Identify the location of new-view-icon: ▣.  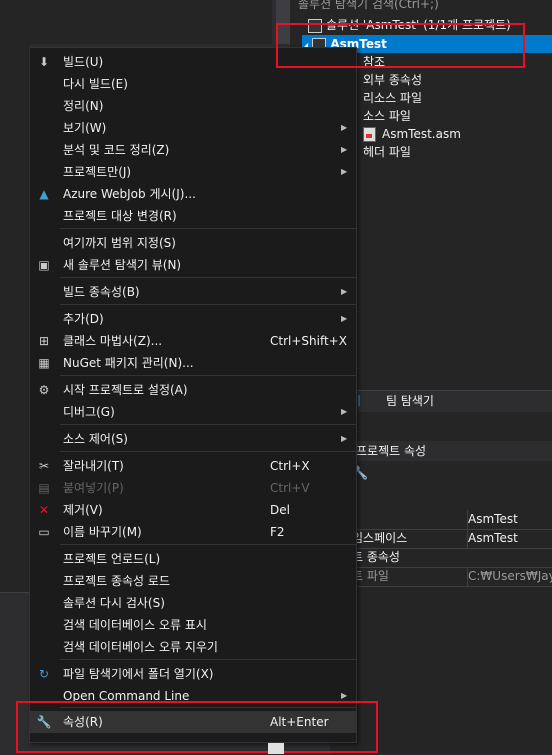
(44, 265).